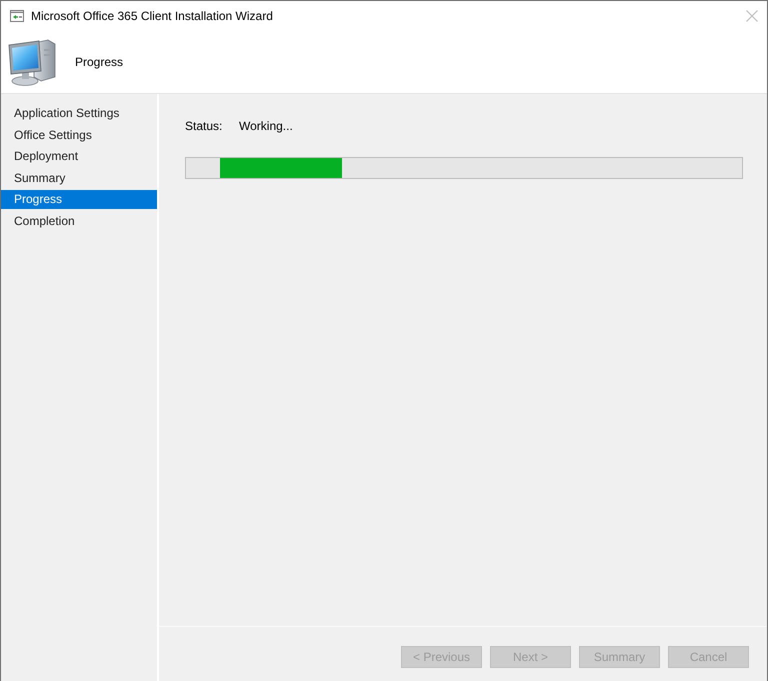 The height and width of the screenshot is (681, 768). What do you see at coordinates (17, 16) in the screenshot?
I see `window-icon` at bounding box center [17, 16].